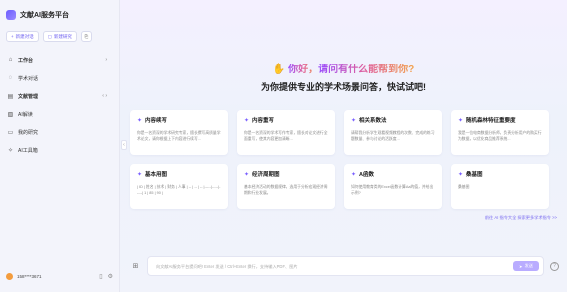  What do you see at coordinates (500, 186) in the screenshot?
I see `prompt-card: ✦ 桑基图 桑基图` at bounding box center [500, 186].